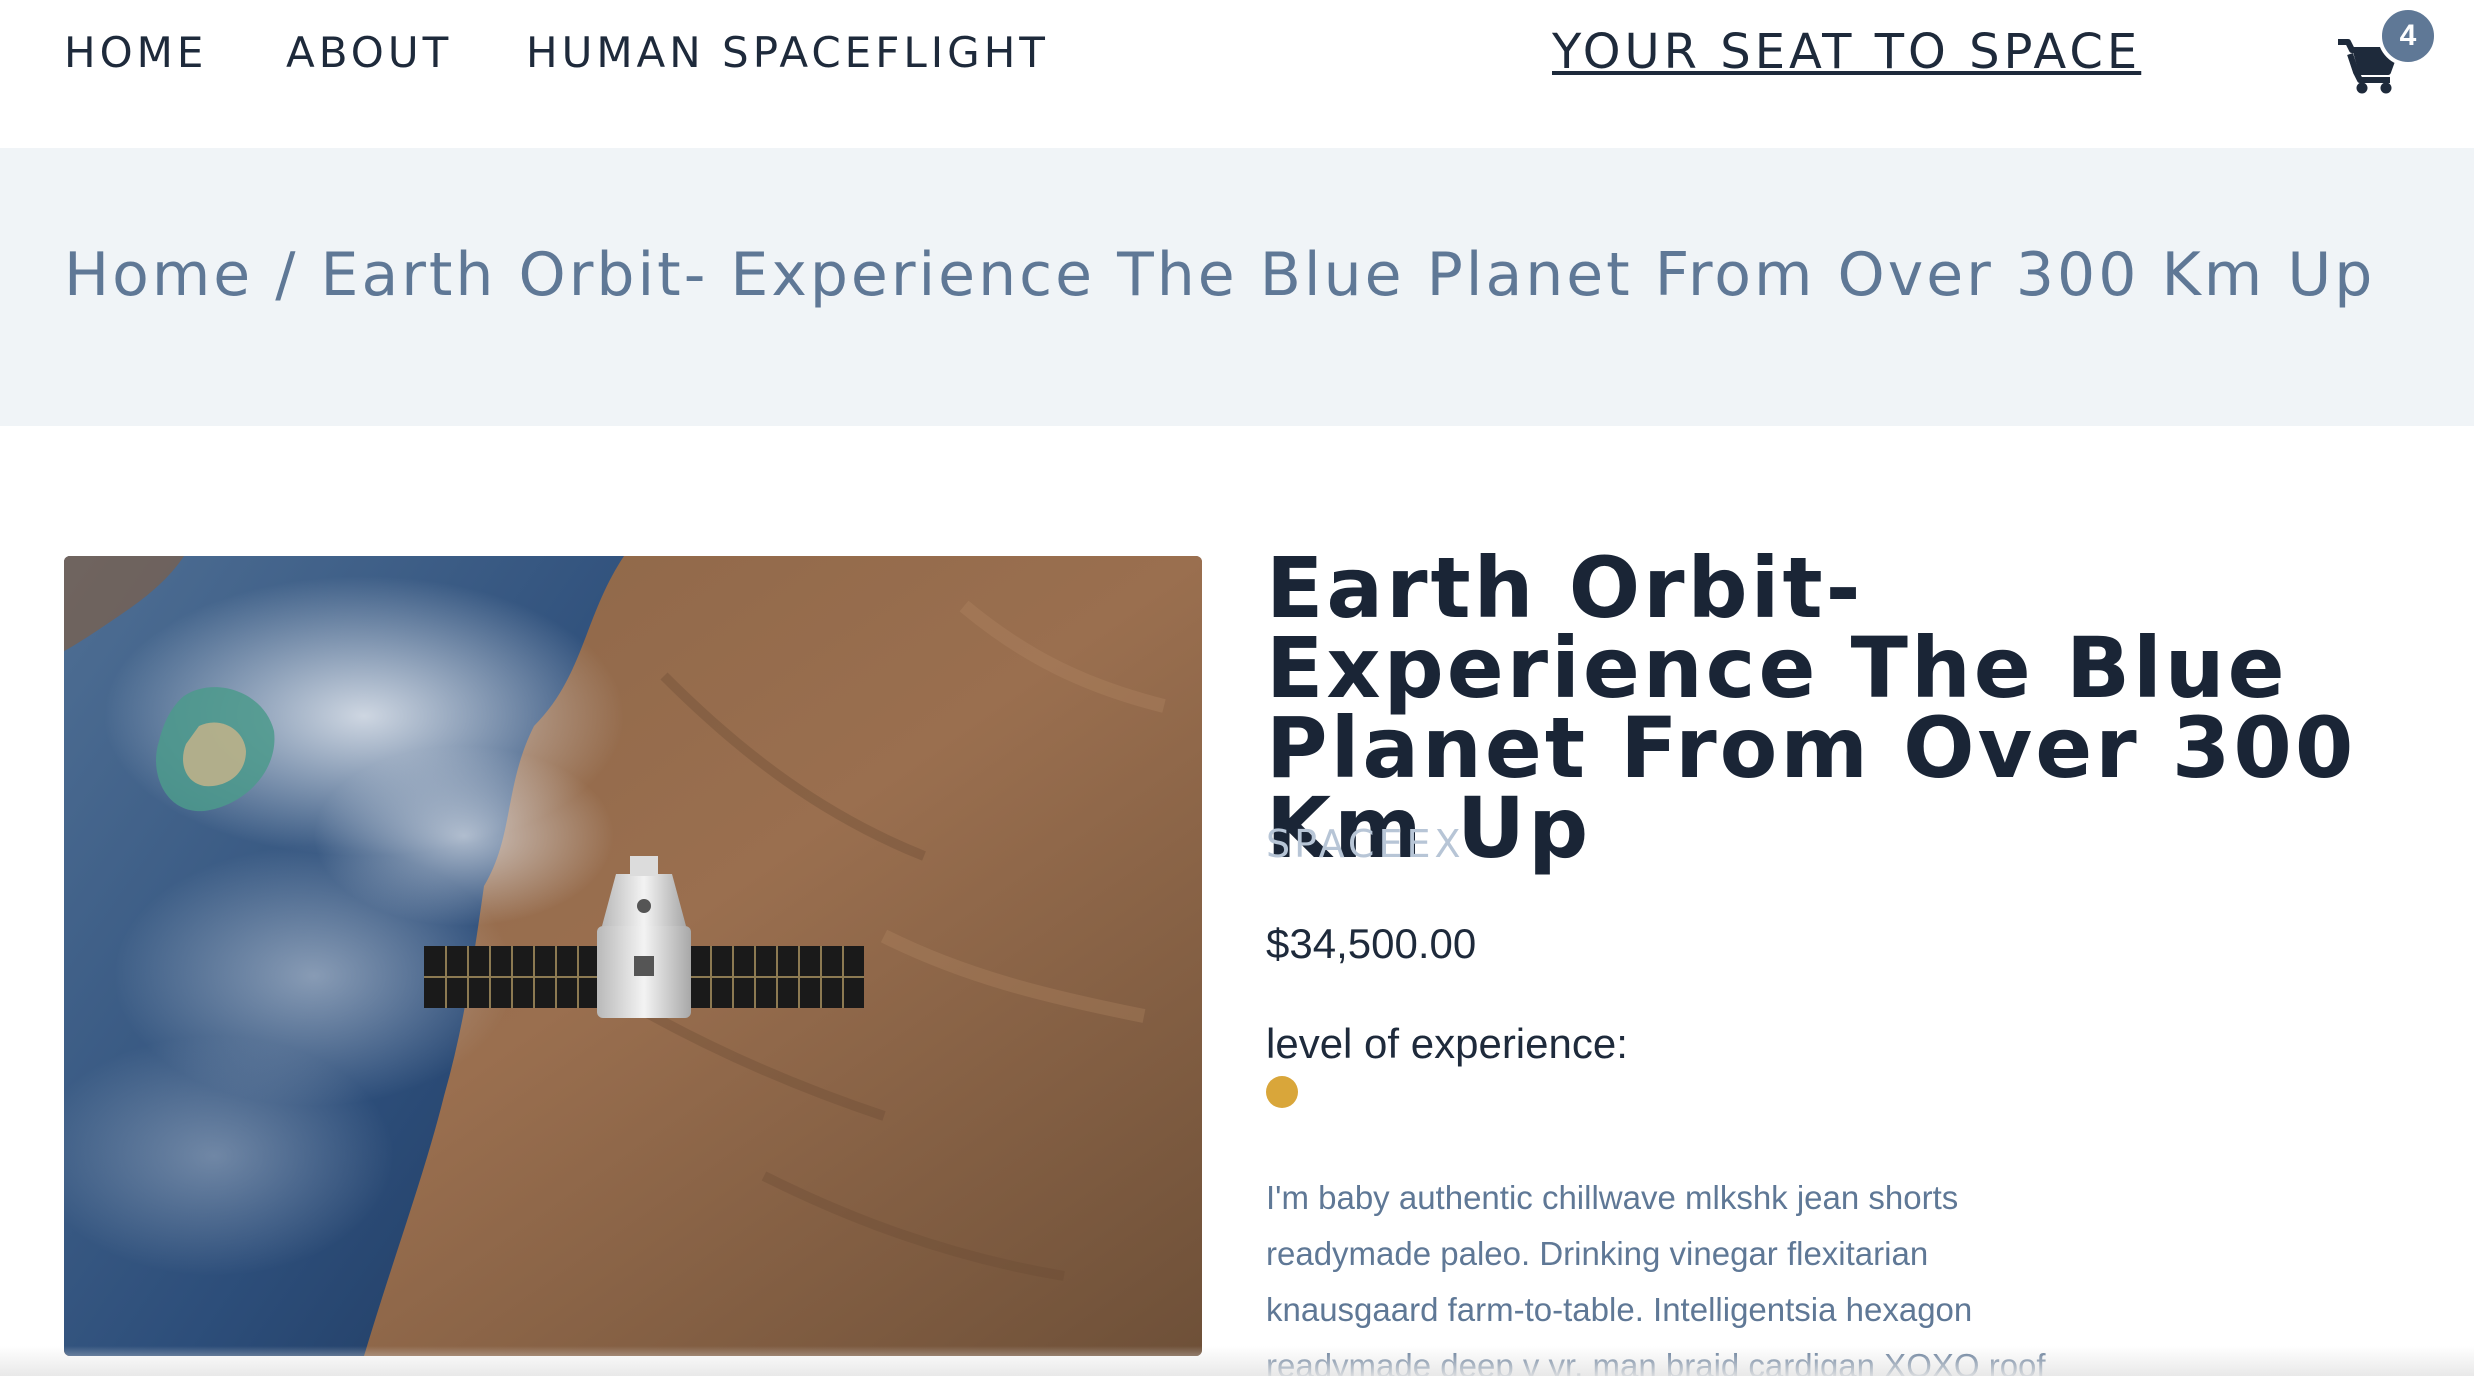 This screenshot has height=1376, width=2474. I want to click on site-brand-link: YOUR SEAT TO SPACE, so click(1846, 52).